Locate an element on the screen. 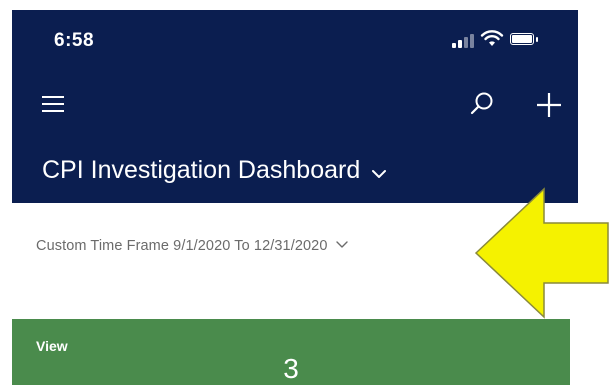 Image resolution: width=611 pixels, height=385 pixels. search-icon is located at coordinates (482, 104).